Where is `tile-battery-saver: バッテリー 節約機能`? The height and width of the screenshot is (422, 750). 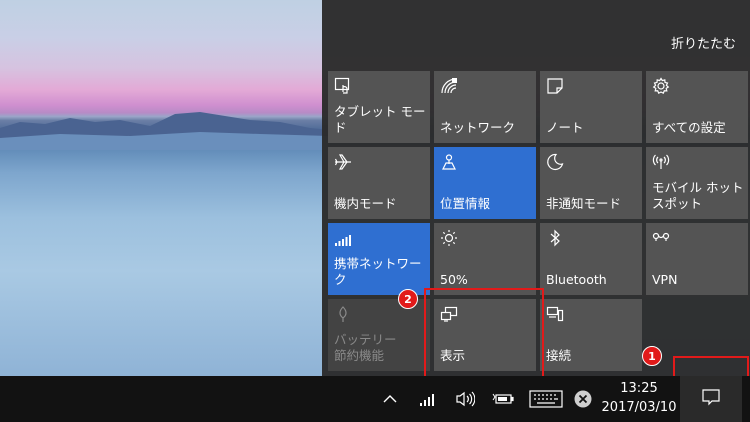
tile-battery-saver: バッテリー 節約機能 is located at coordinates (379, 335).